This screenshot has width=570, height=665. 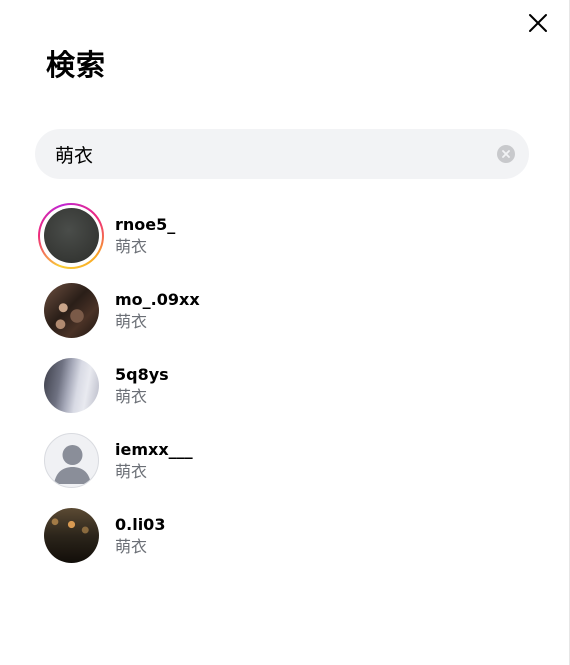 I want to click on search-result-item: 5q8ys 萌衣, so click(x=288, y=385).